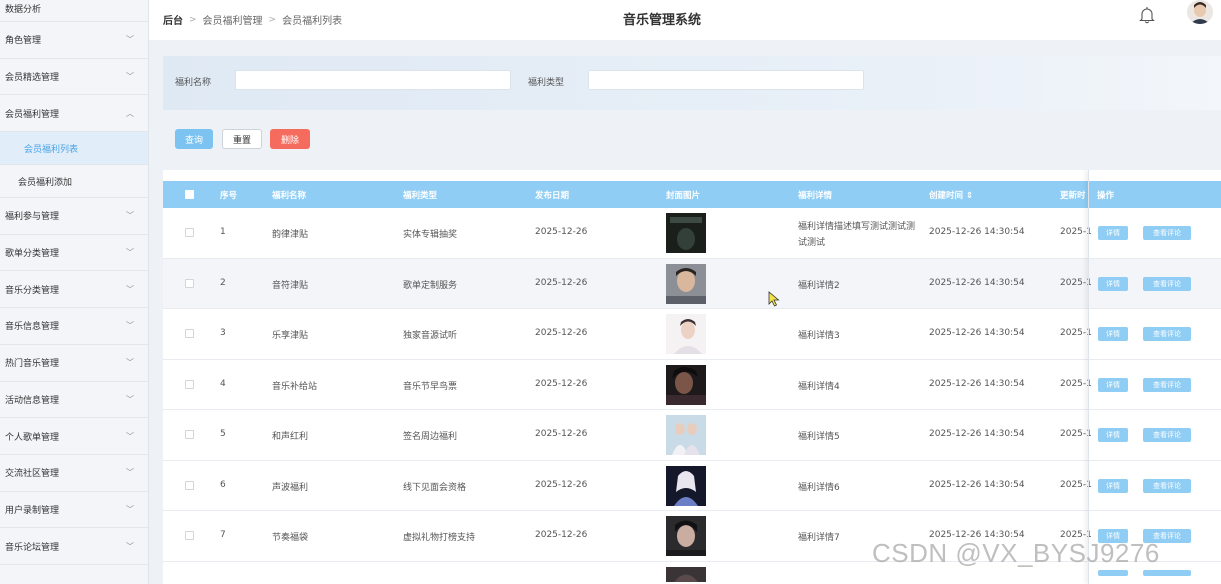 The height and width of the screenshot is (584, 1221). What do you see at coordinates (74, 326) in the screenshot?
I see `sidebar-item-music-info: 音乐信息管理 ﹀` at bounding box center [74, 326].